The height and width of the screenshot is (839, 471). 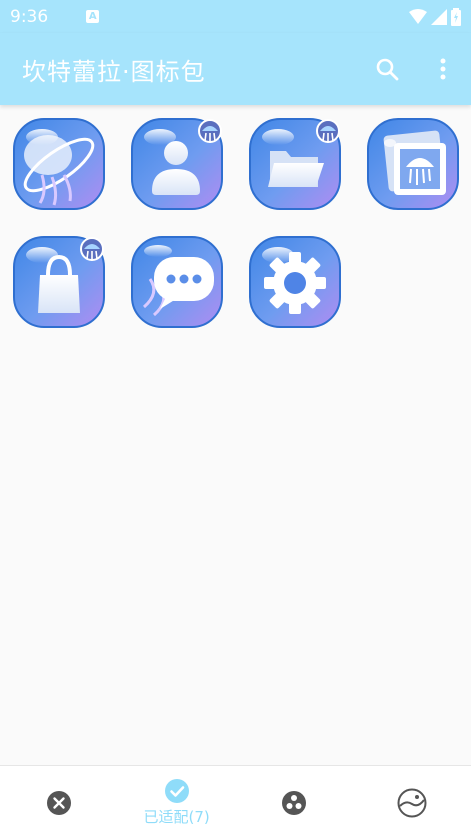 What do you see at coordinates (93, 16) in the screenshot?
I see `notification-indicator: A` at bounding box center [93, 16].